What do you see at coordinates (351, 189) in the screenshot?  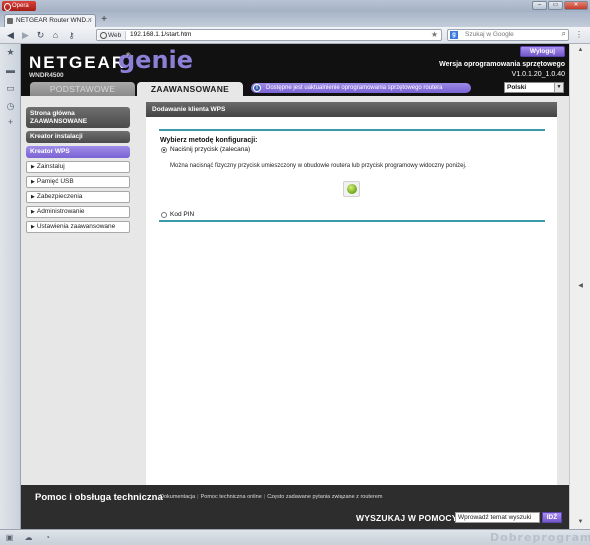 I see `wps-push-button` at bounding box center [351, 189].